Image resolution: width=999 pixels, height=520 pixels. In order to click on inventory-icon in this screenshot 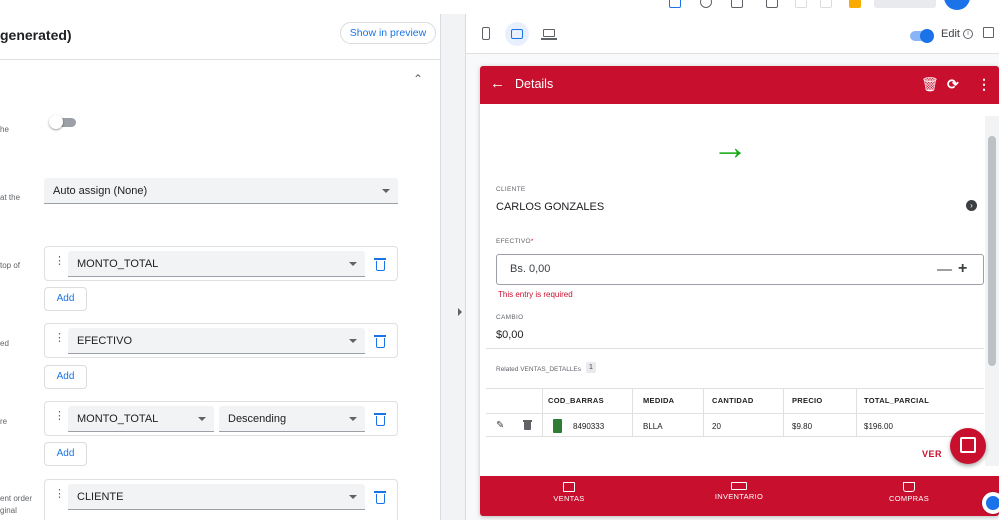, I will do `click(739, 486)`.